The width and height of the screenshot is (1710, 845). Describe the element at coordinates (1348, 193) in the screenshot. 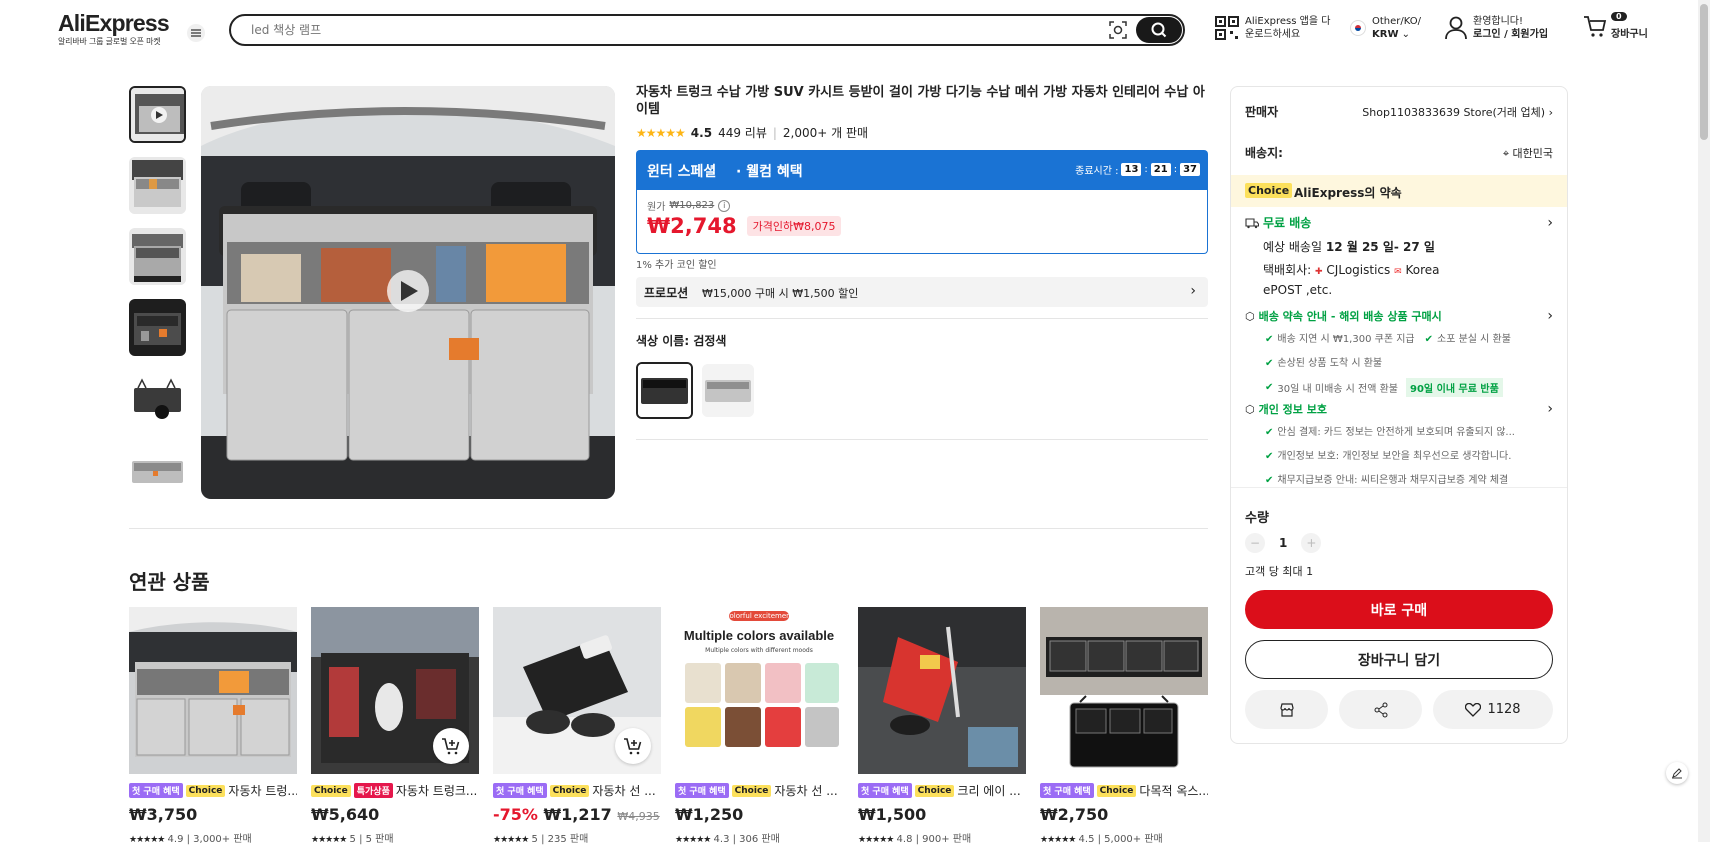

I see `choice-promise-text: AliExpress의 약속` at that location.